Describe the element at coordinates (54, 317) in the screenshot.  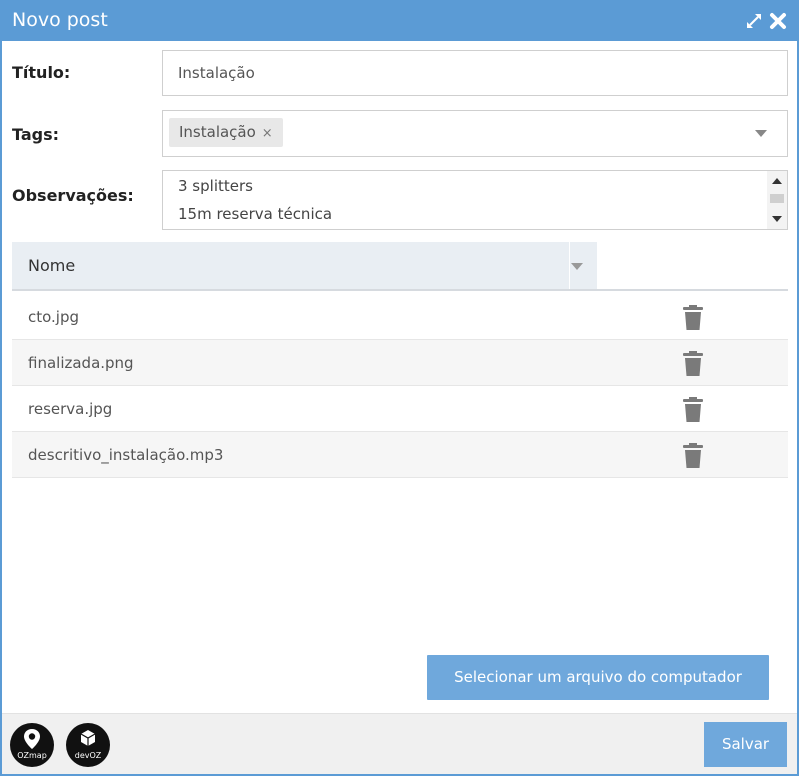
I see `file-name: cto.jpg` at that location.